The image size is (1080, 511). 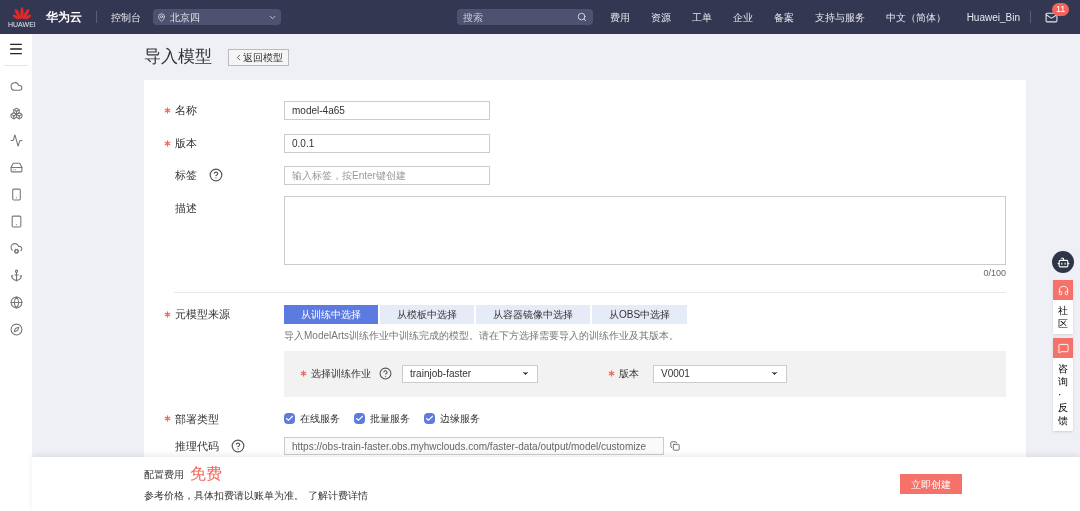 I want to click on version-field: 0.0.1, so click(x=387, y=143).